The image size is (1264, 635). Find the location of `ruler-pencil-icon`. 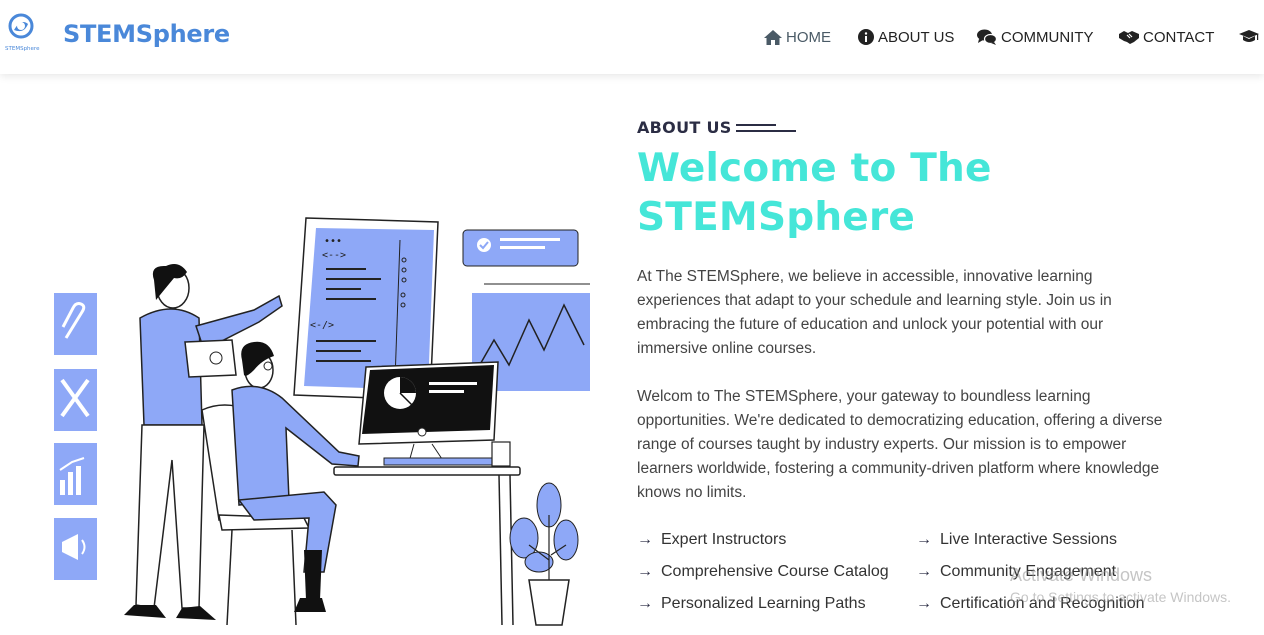

ruler-pencil-icon is located at coordinates (75, 400).